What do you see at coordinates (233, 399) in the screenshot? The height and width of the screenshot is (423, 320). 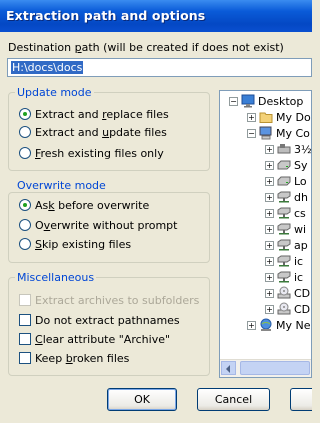 I see `cancel-button: Cancel` at bounding box center [233, 399].